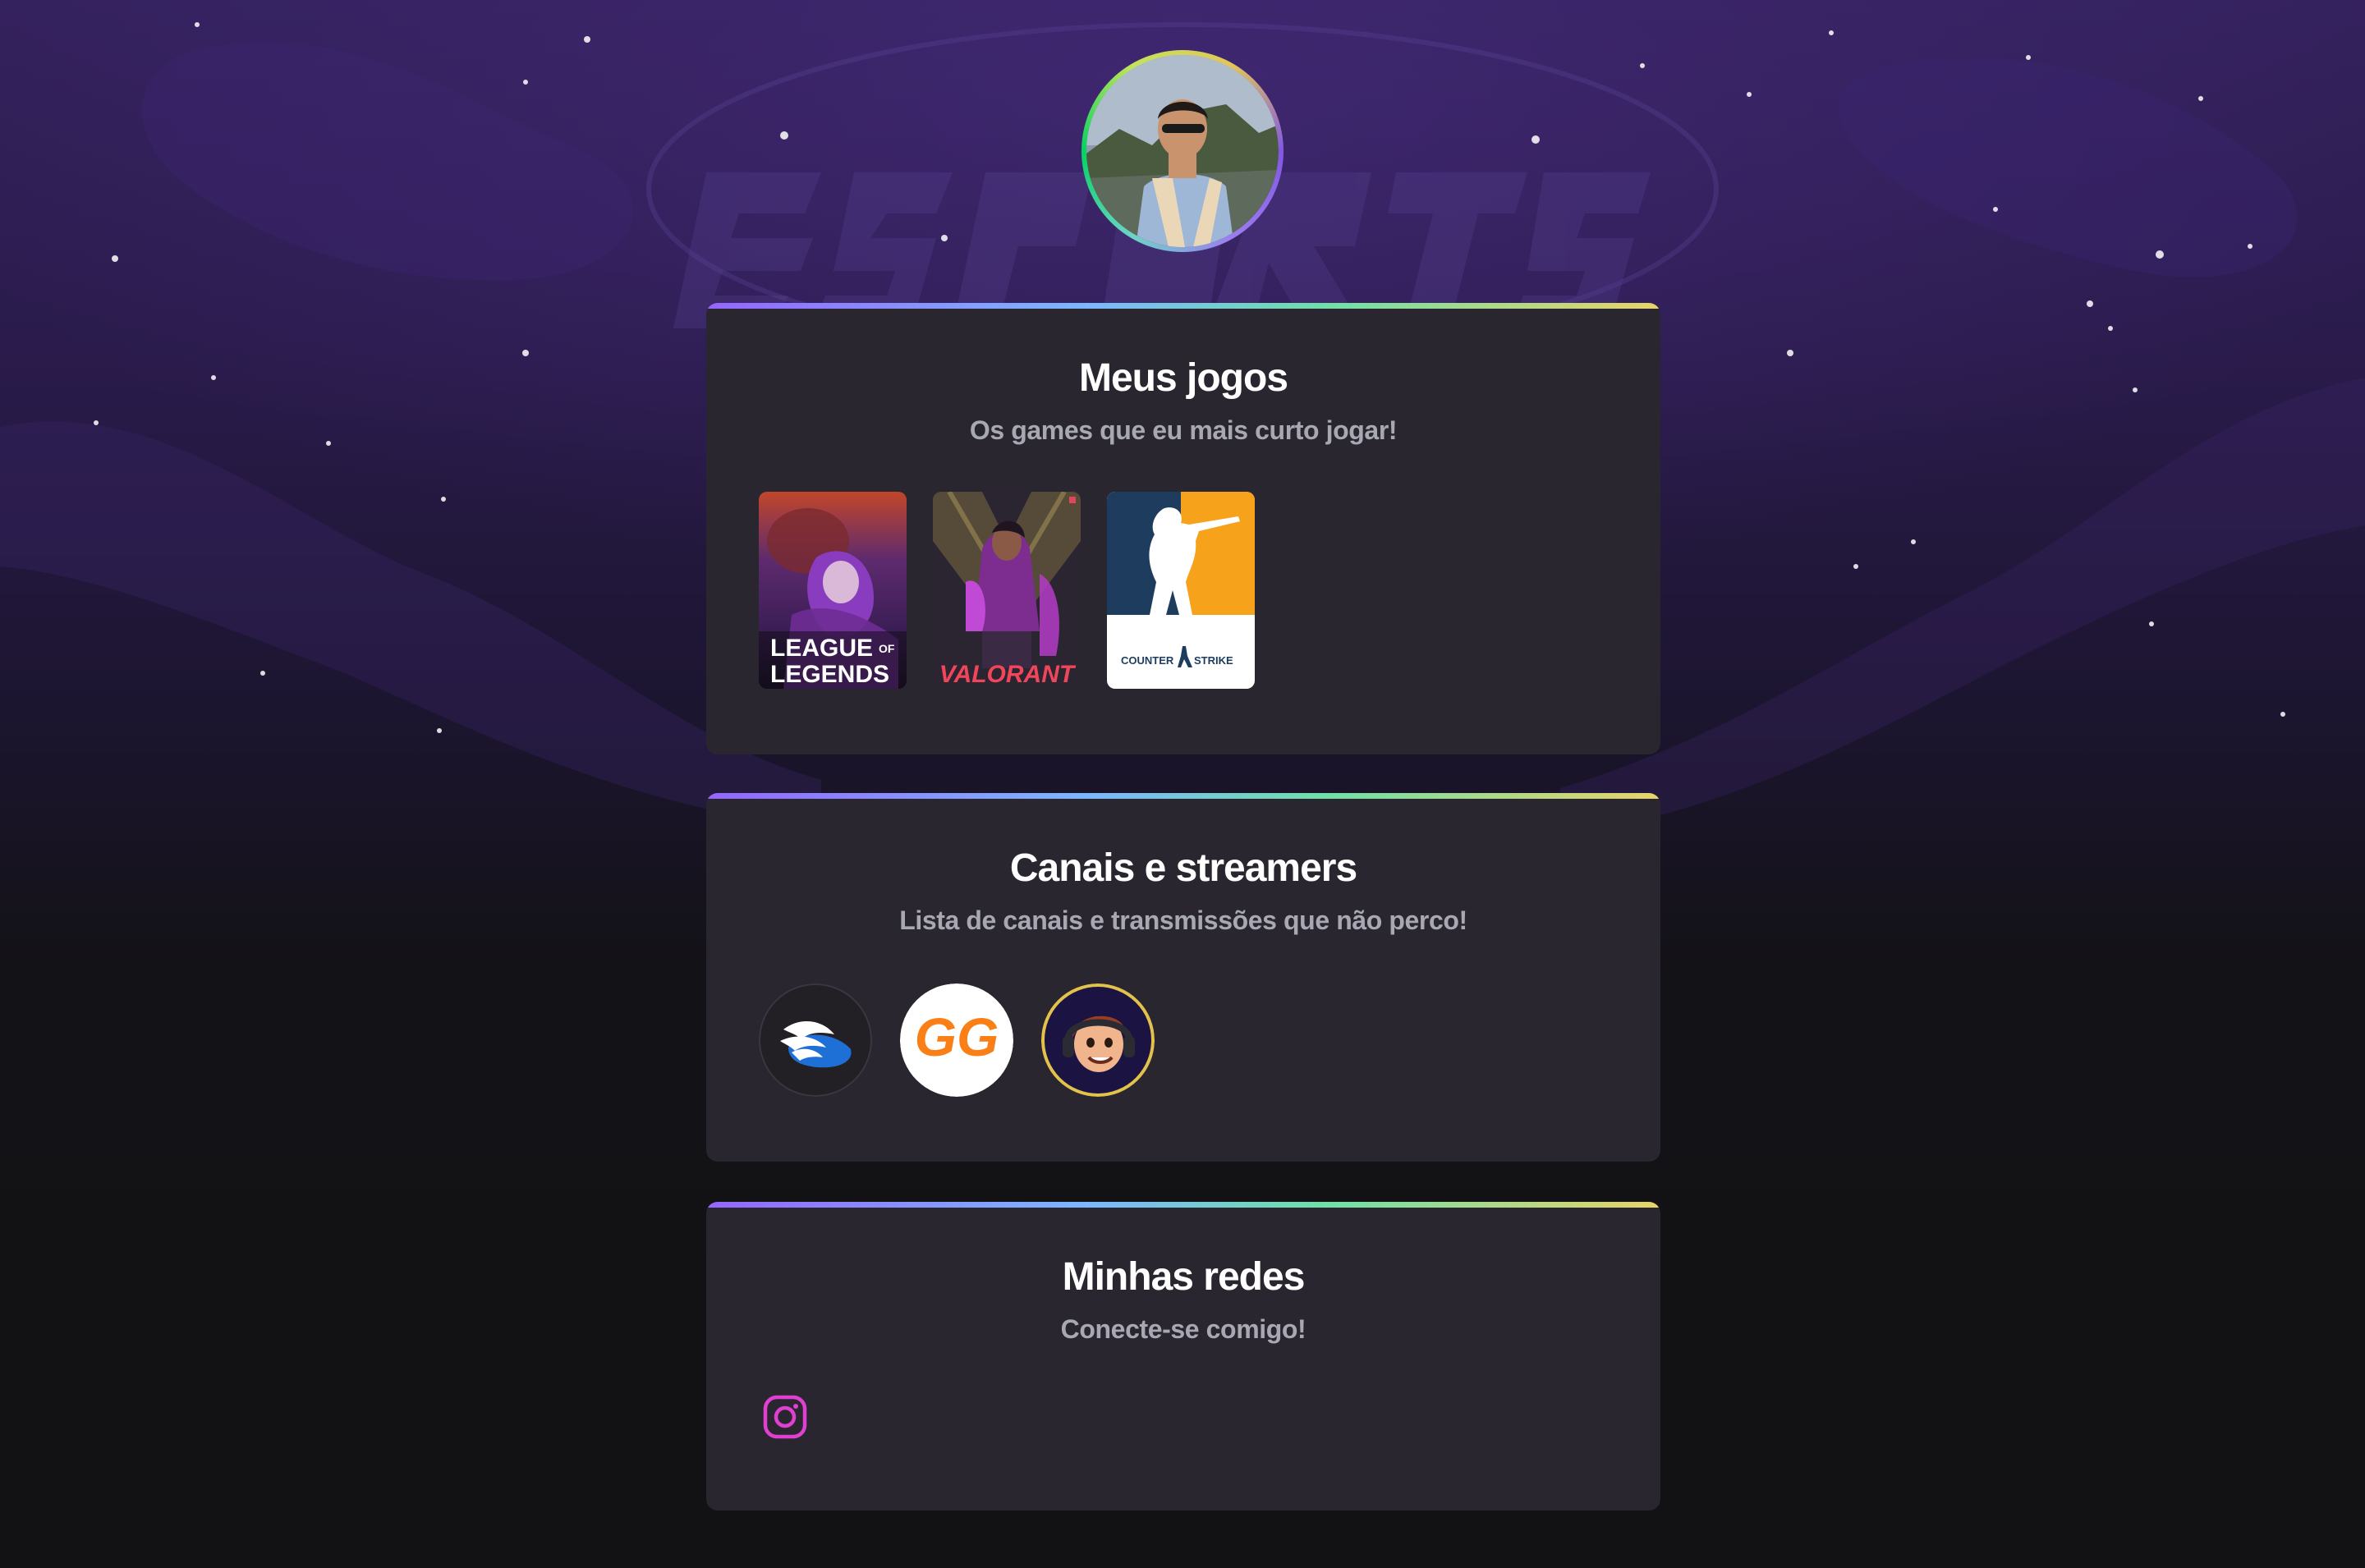 This screenshot has width=2365, height=1568. What do you see at coordinates (1183, 1356) in the screenshot?
I see `social-card: Minhas redes Conecte-se comigo!` at bounding box center [1183, 1356].